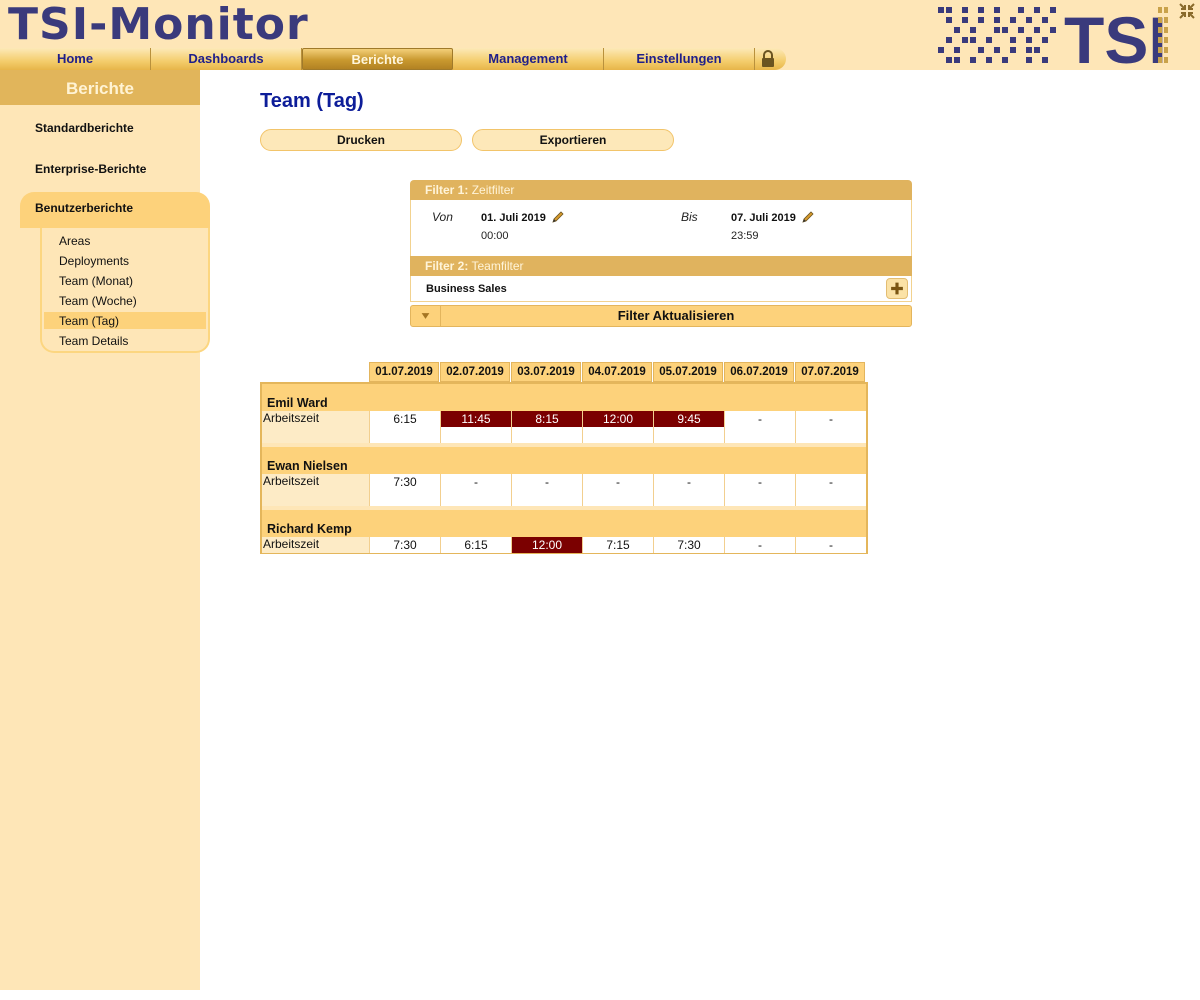  I want to click on add-team-plus-icon, so click(897, 288).